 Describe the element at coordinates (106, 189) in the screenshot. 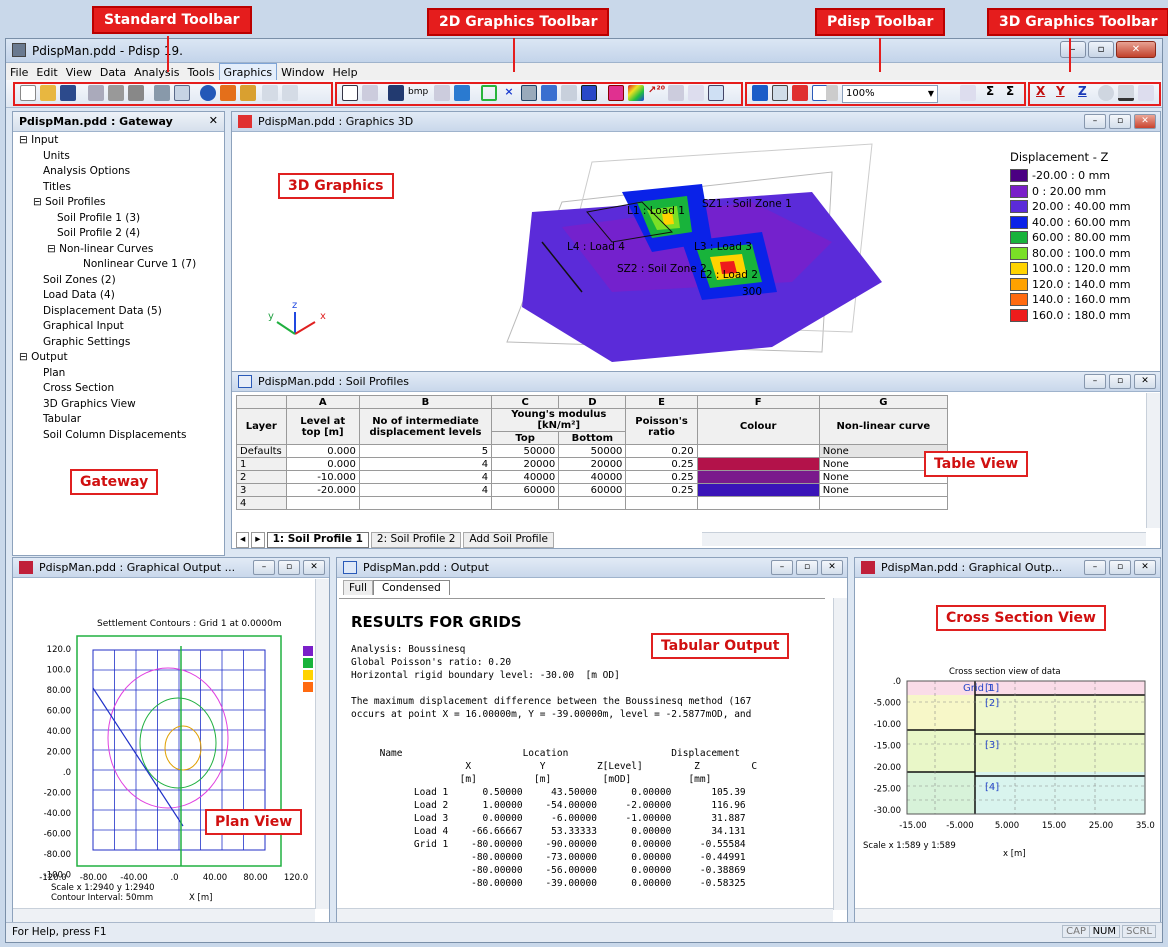

I see `tree-item-titles: Titles` at that location.